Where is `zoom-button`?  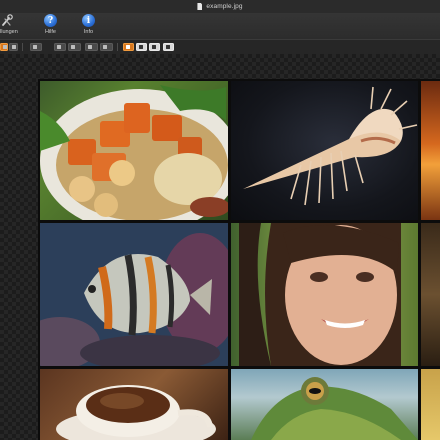 zoom-button is located at coordinates (36, 47).